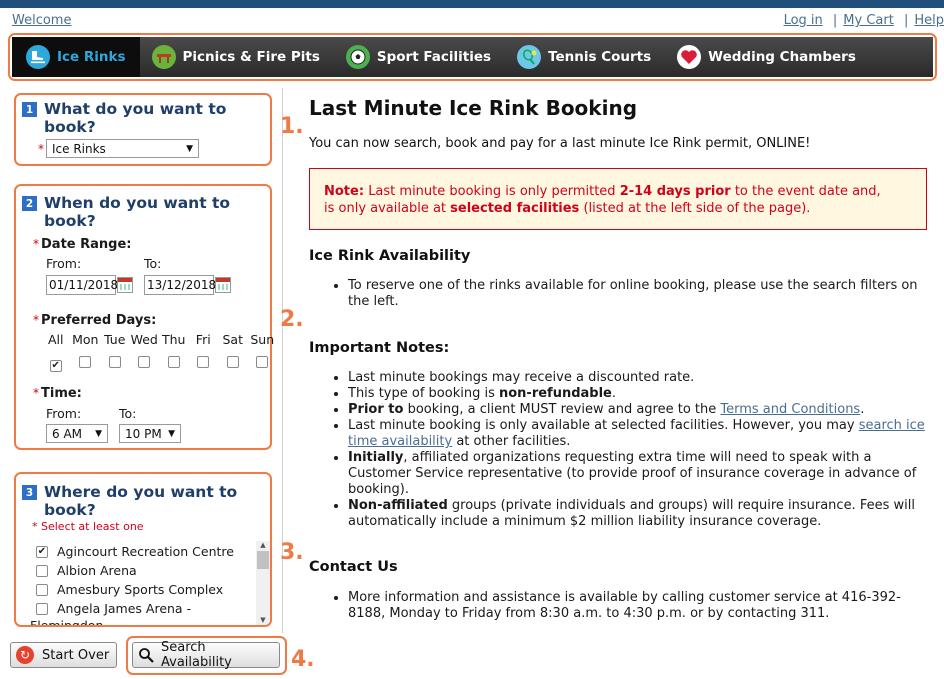  I want to click on item-bold: Prior to, so click(376, 409).